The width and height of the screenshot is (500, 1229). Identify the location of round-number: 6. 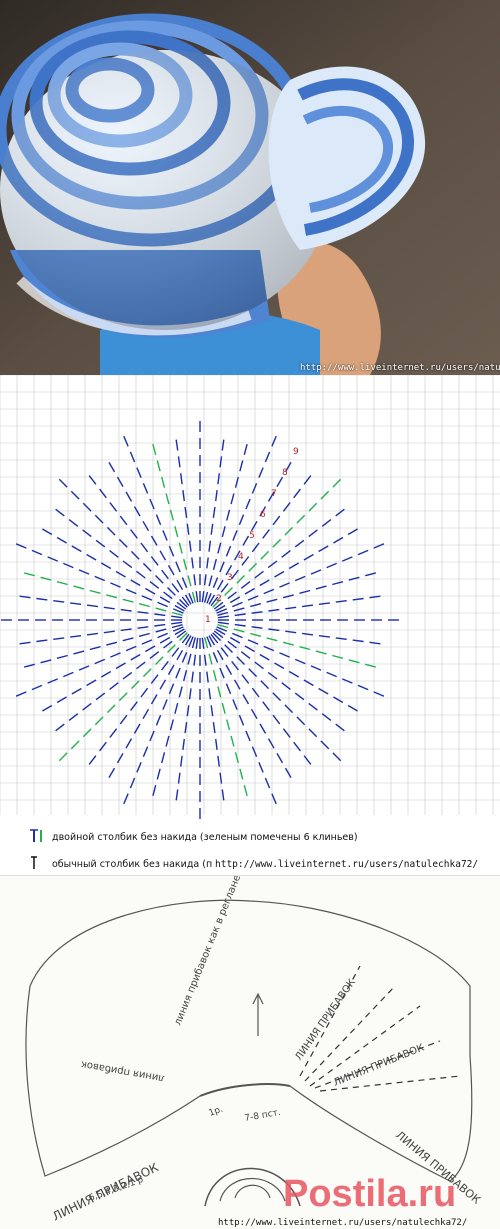
(263, 515).